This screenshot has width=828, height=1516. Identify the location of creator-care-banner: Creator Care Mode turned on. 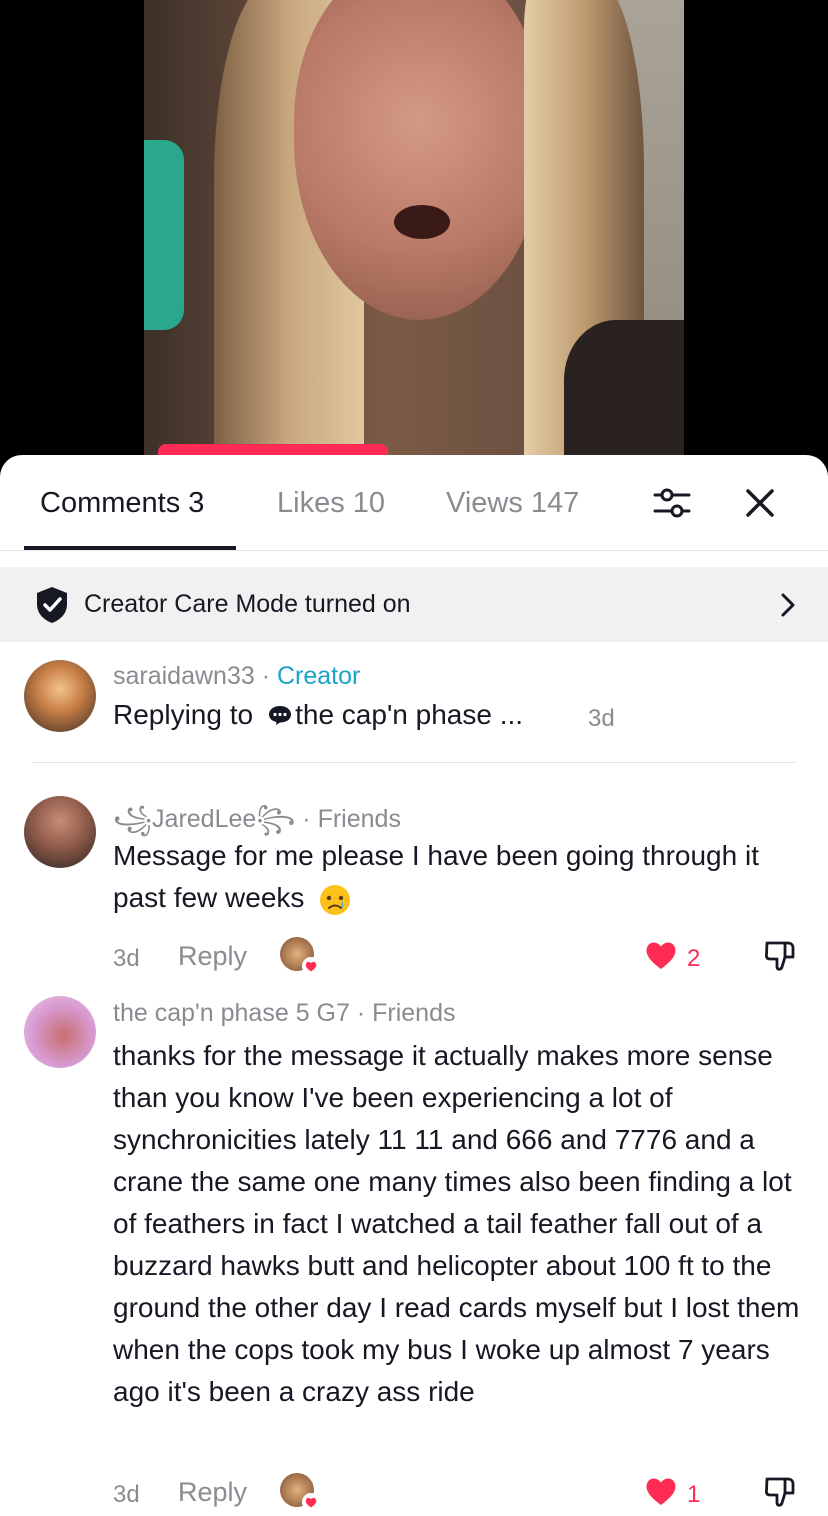
(414, 604).